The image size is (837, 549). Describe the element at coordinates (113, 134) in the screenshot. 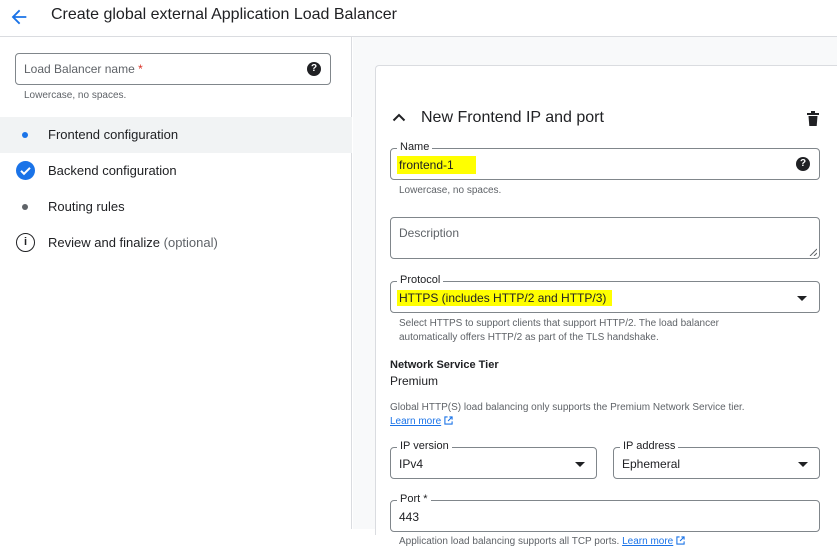

I see `step-label: Frontend configuration` at that location.